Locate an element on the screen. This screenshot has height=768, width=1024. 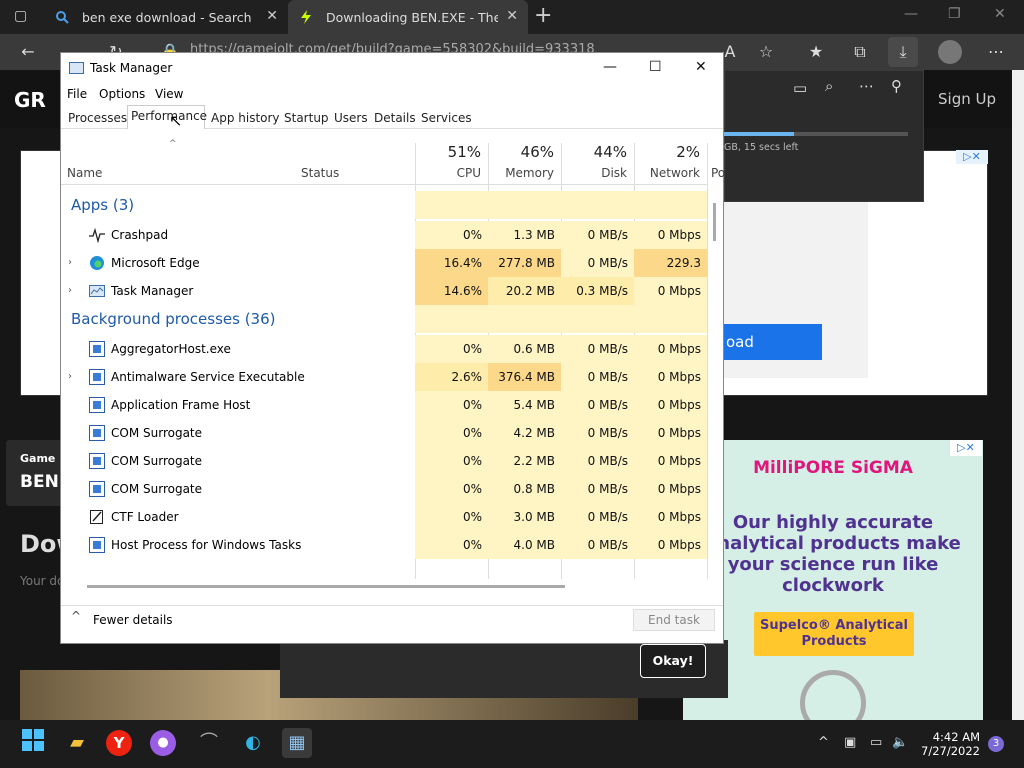
back-icon: ← is located at coordinates (28, 52).